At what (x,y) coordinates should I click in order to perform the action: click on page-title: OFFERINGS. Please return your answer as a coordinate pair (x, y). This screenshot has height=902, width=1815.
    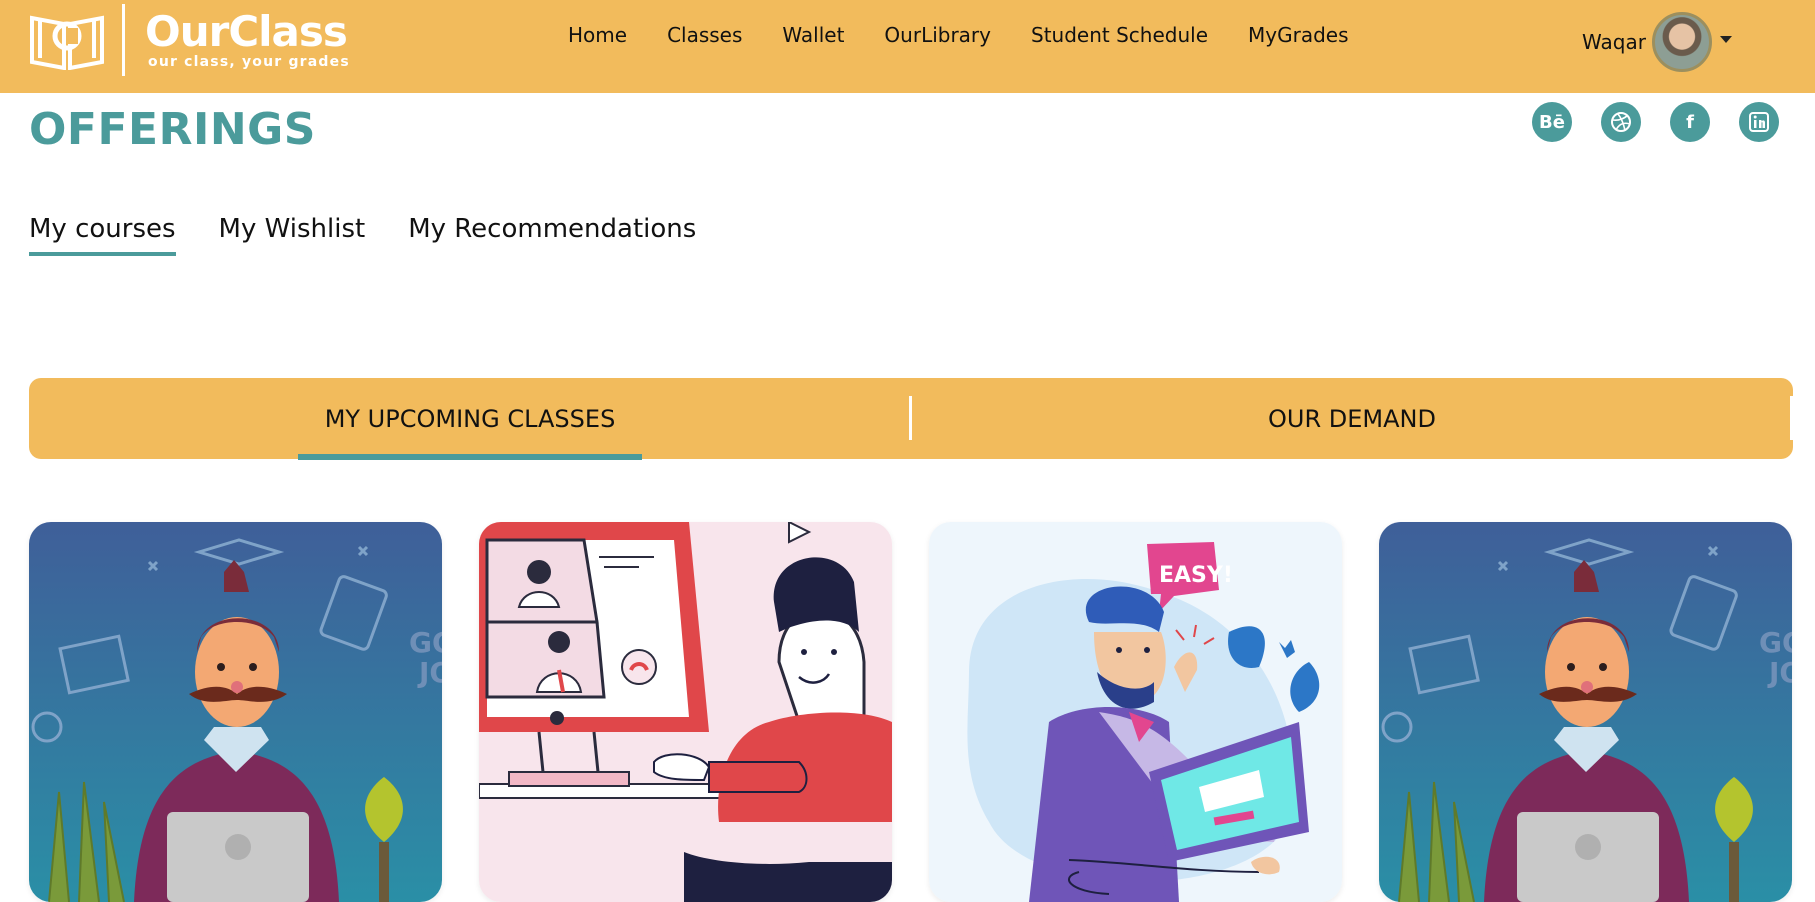
    Looking at the image, I should click on (172, 129).